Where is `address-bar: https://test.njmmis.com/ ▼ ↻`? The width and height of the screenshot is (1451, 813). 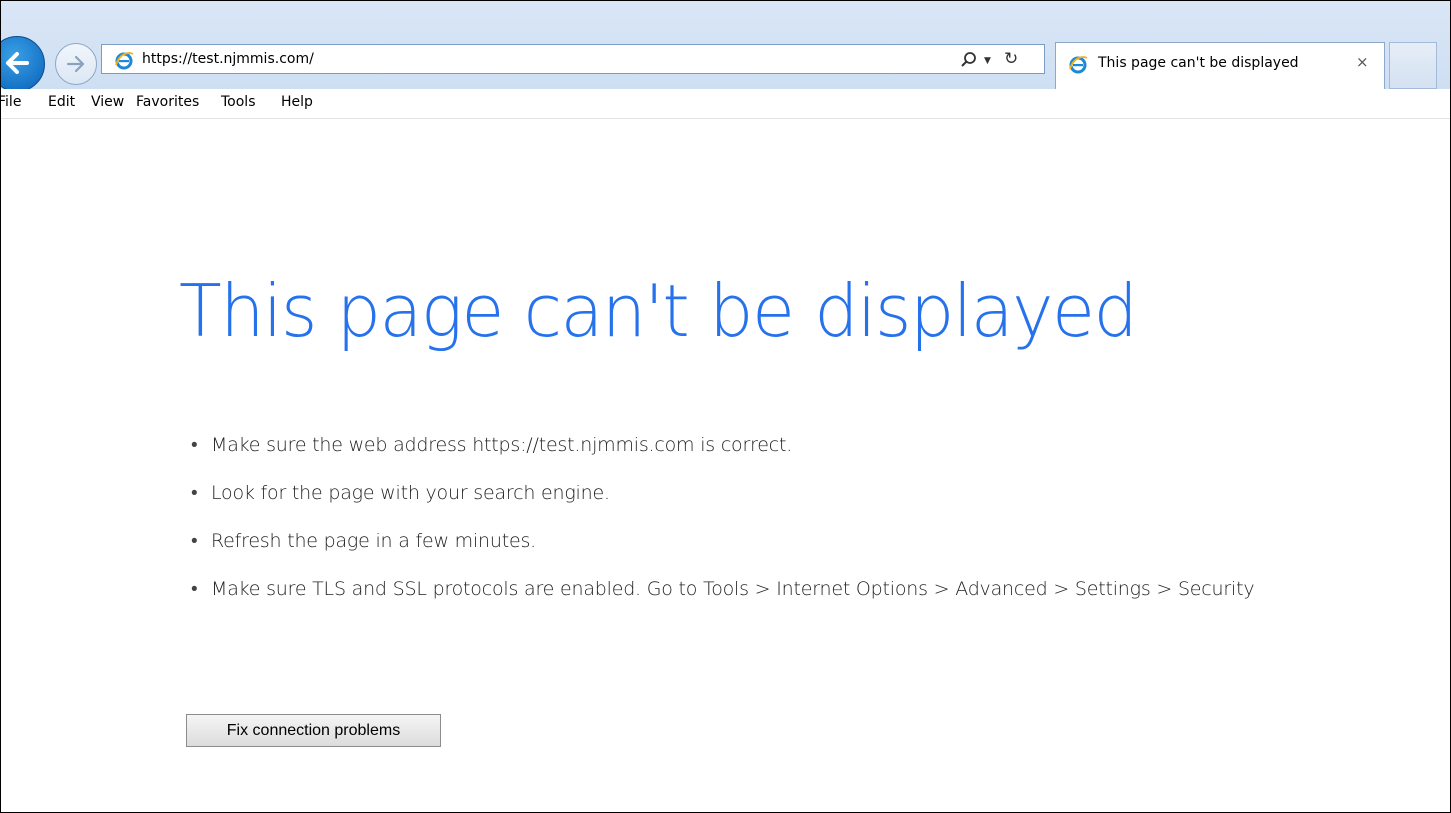 address-bar: https://test.njmmis.com/ ▼ ↻ is located at coordinates (573, 59).